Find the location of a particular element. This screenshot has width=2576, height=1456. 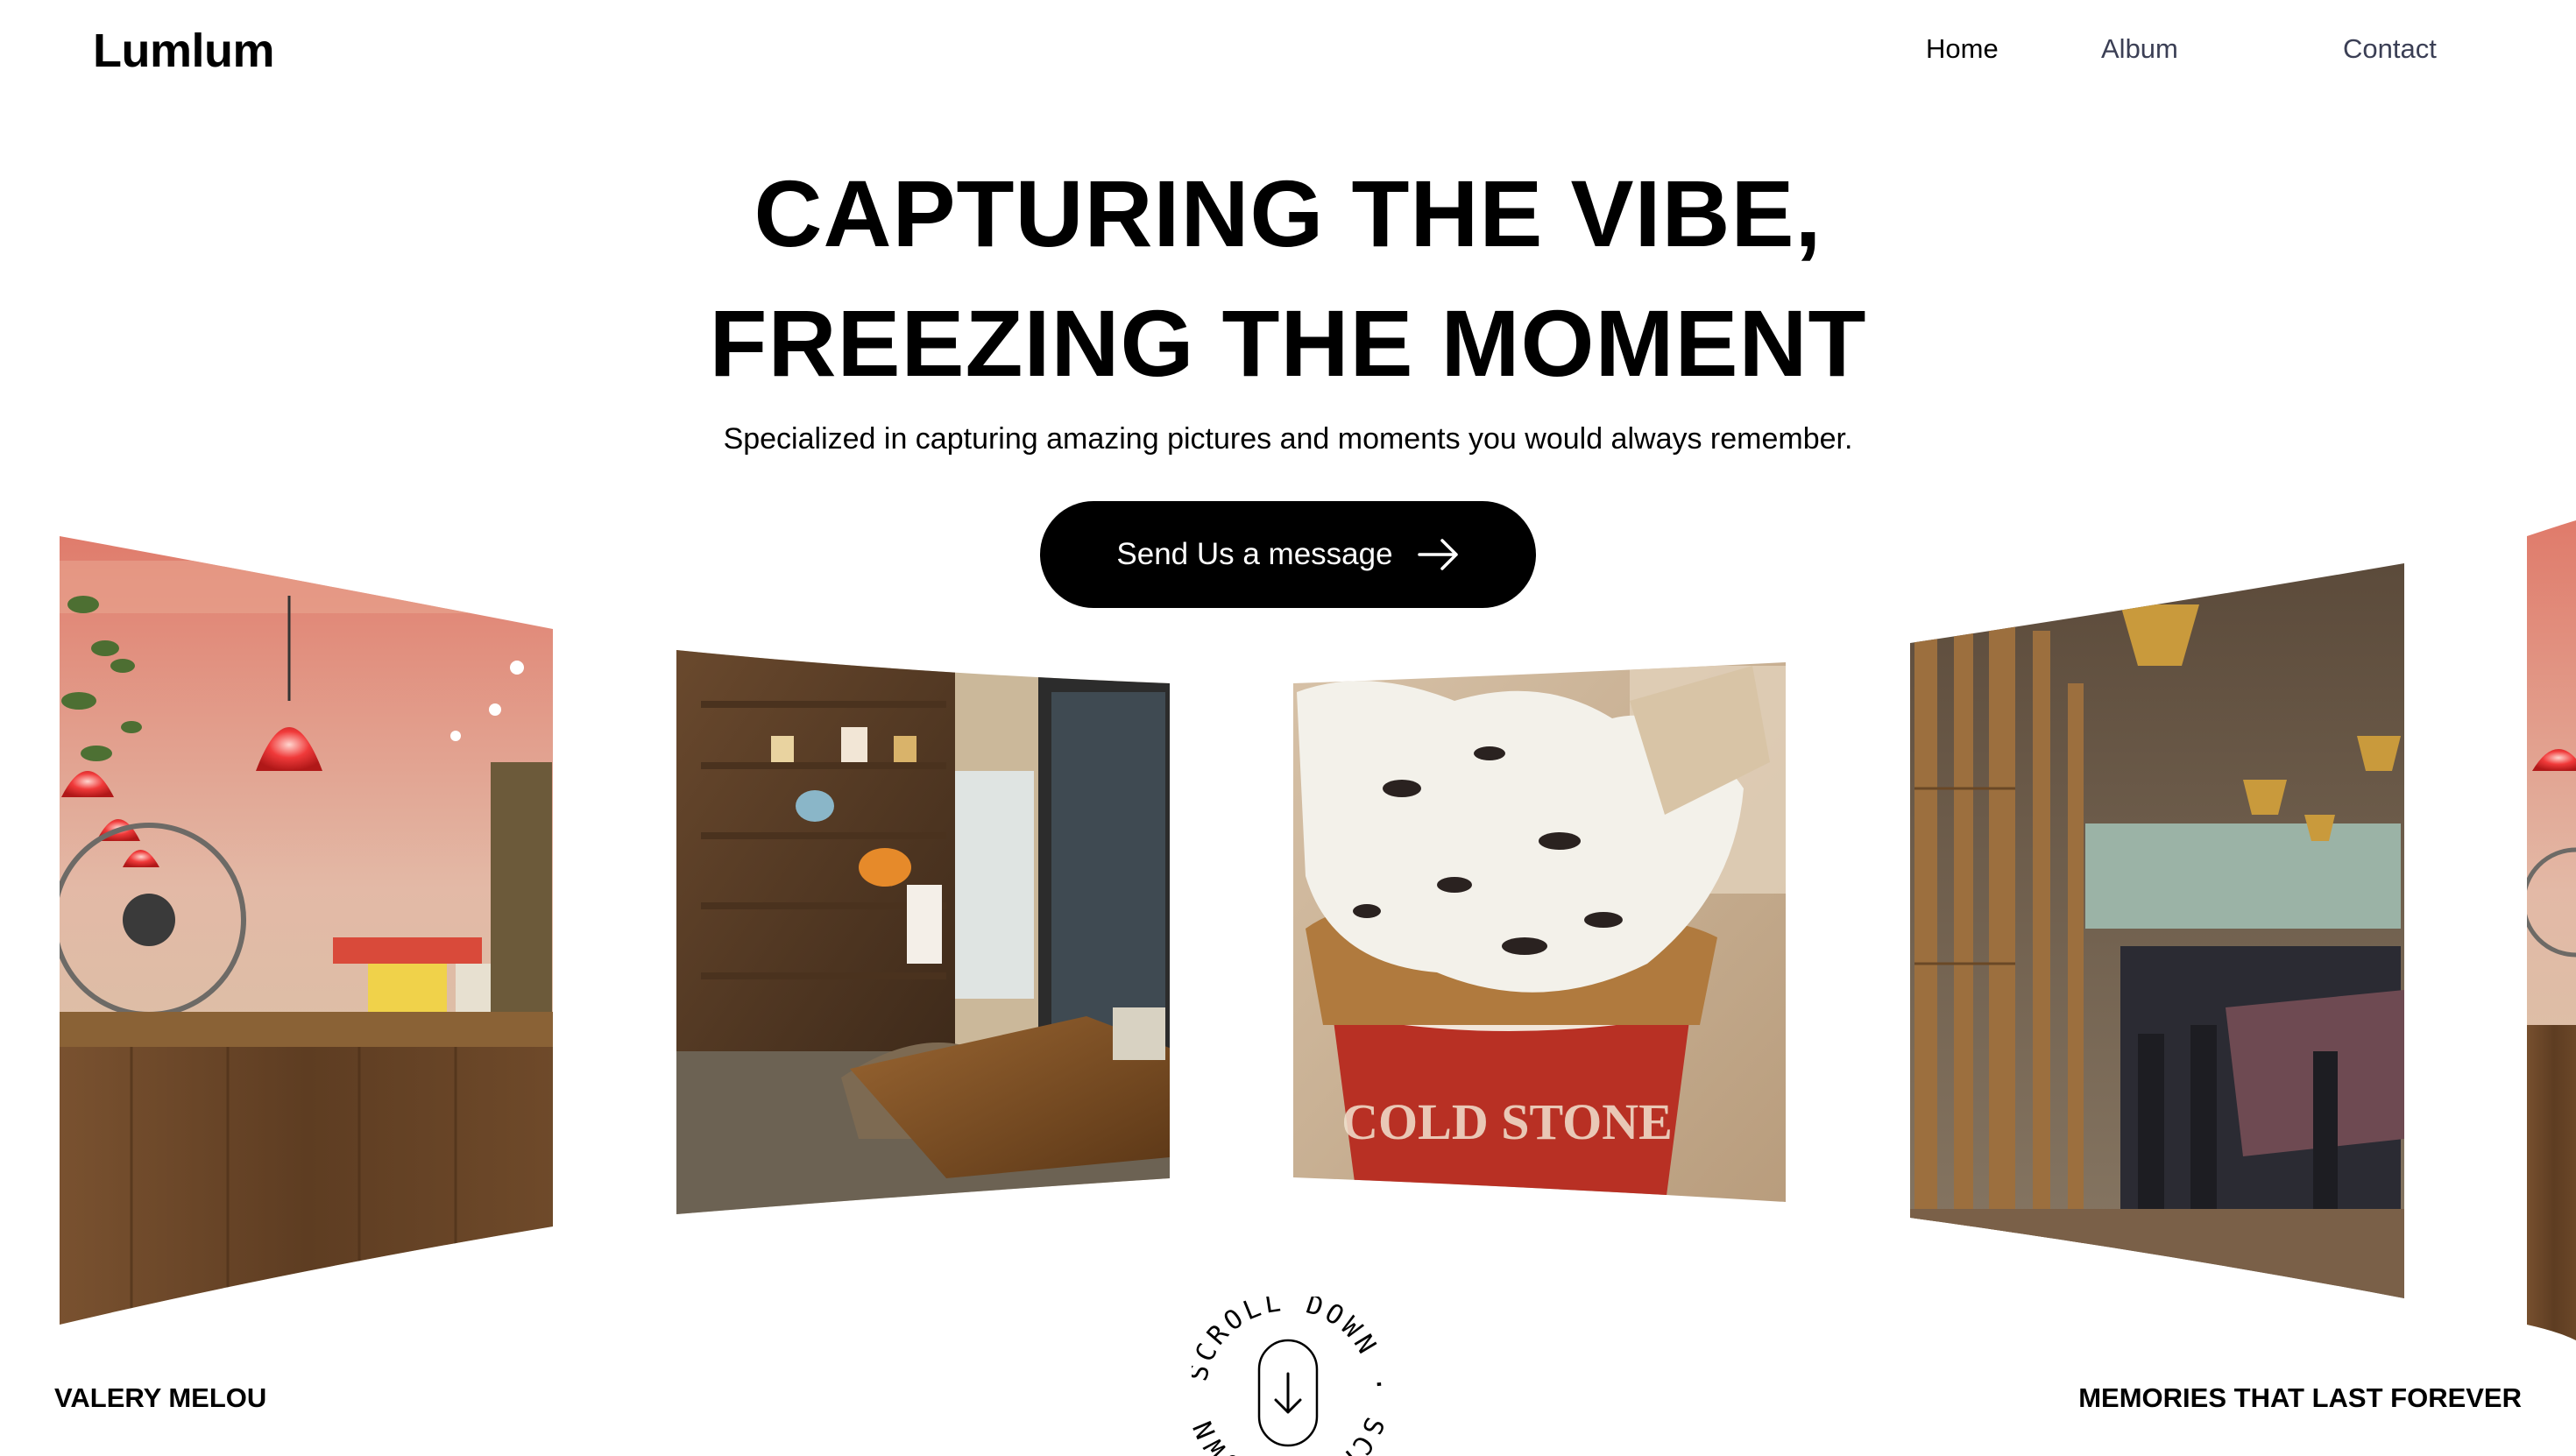

send-message-label: Send Us a message is located at coordinates (1254, 554).